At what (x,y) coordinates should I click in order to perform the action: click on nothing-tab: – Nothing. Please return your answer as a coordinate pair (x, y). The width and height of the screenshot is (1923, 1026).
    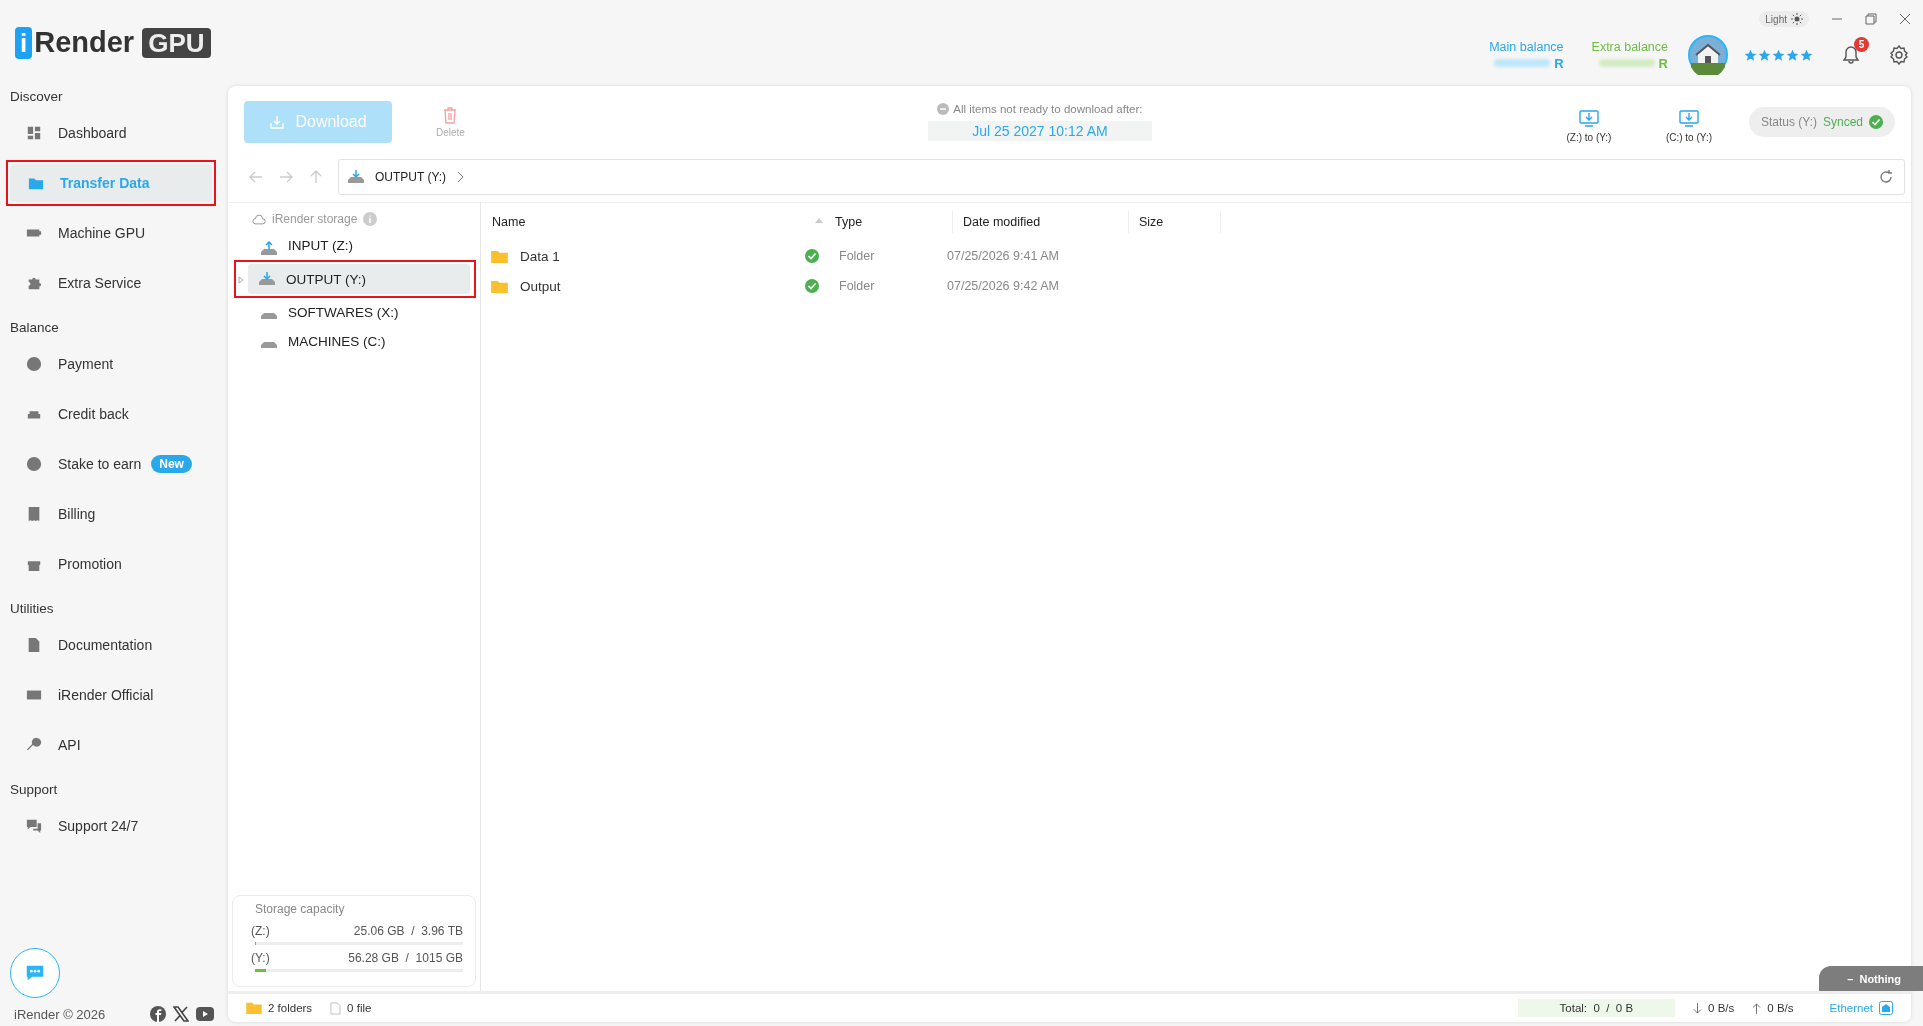
    Looking at the image, I should click on (1871, 978).